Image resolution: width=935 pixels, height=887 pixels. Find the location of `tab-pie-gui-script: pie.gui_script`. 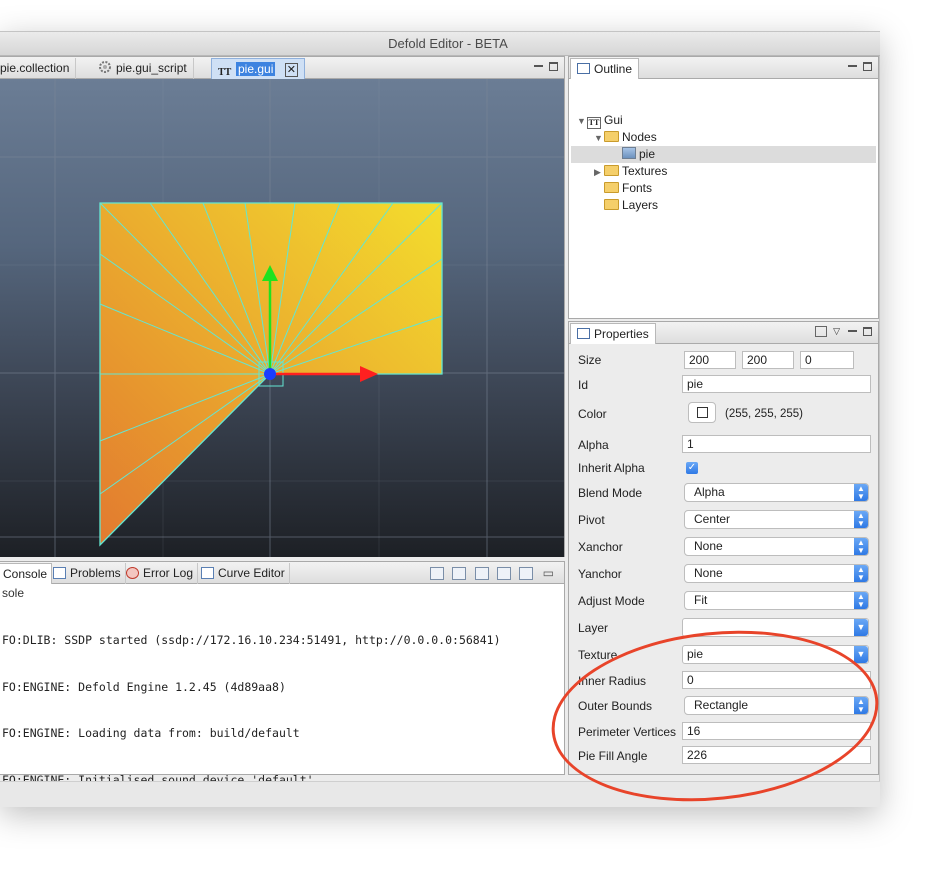

tab-pie-gui-script: pie.gui_script is located at coordinates (143, 68).